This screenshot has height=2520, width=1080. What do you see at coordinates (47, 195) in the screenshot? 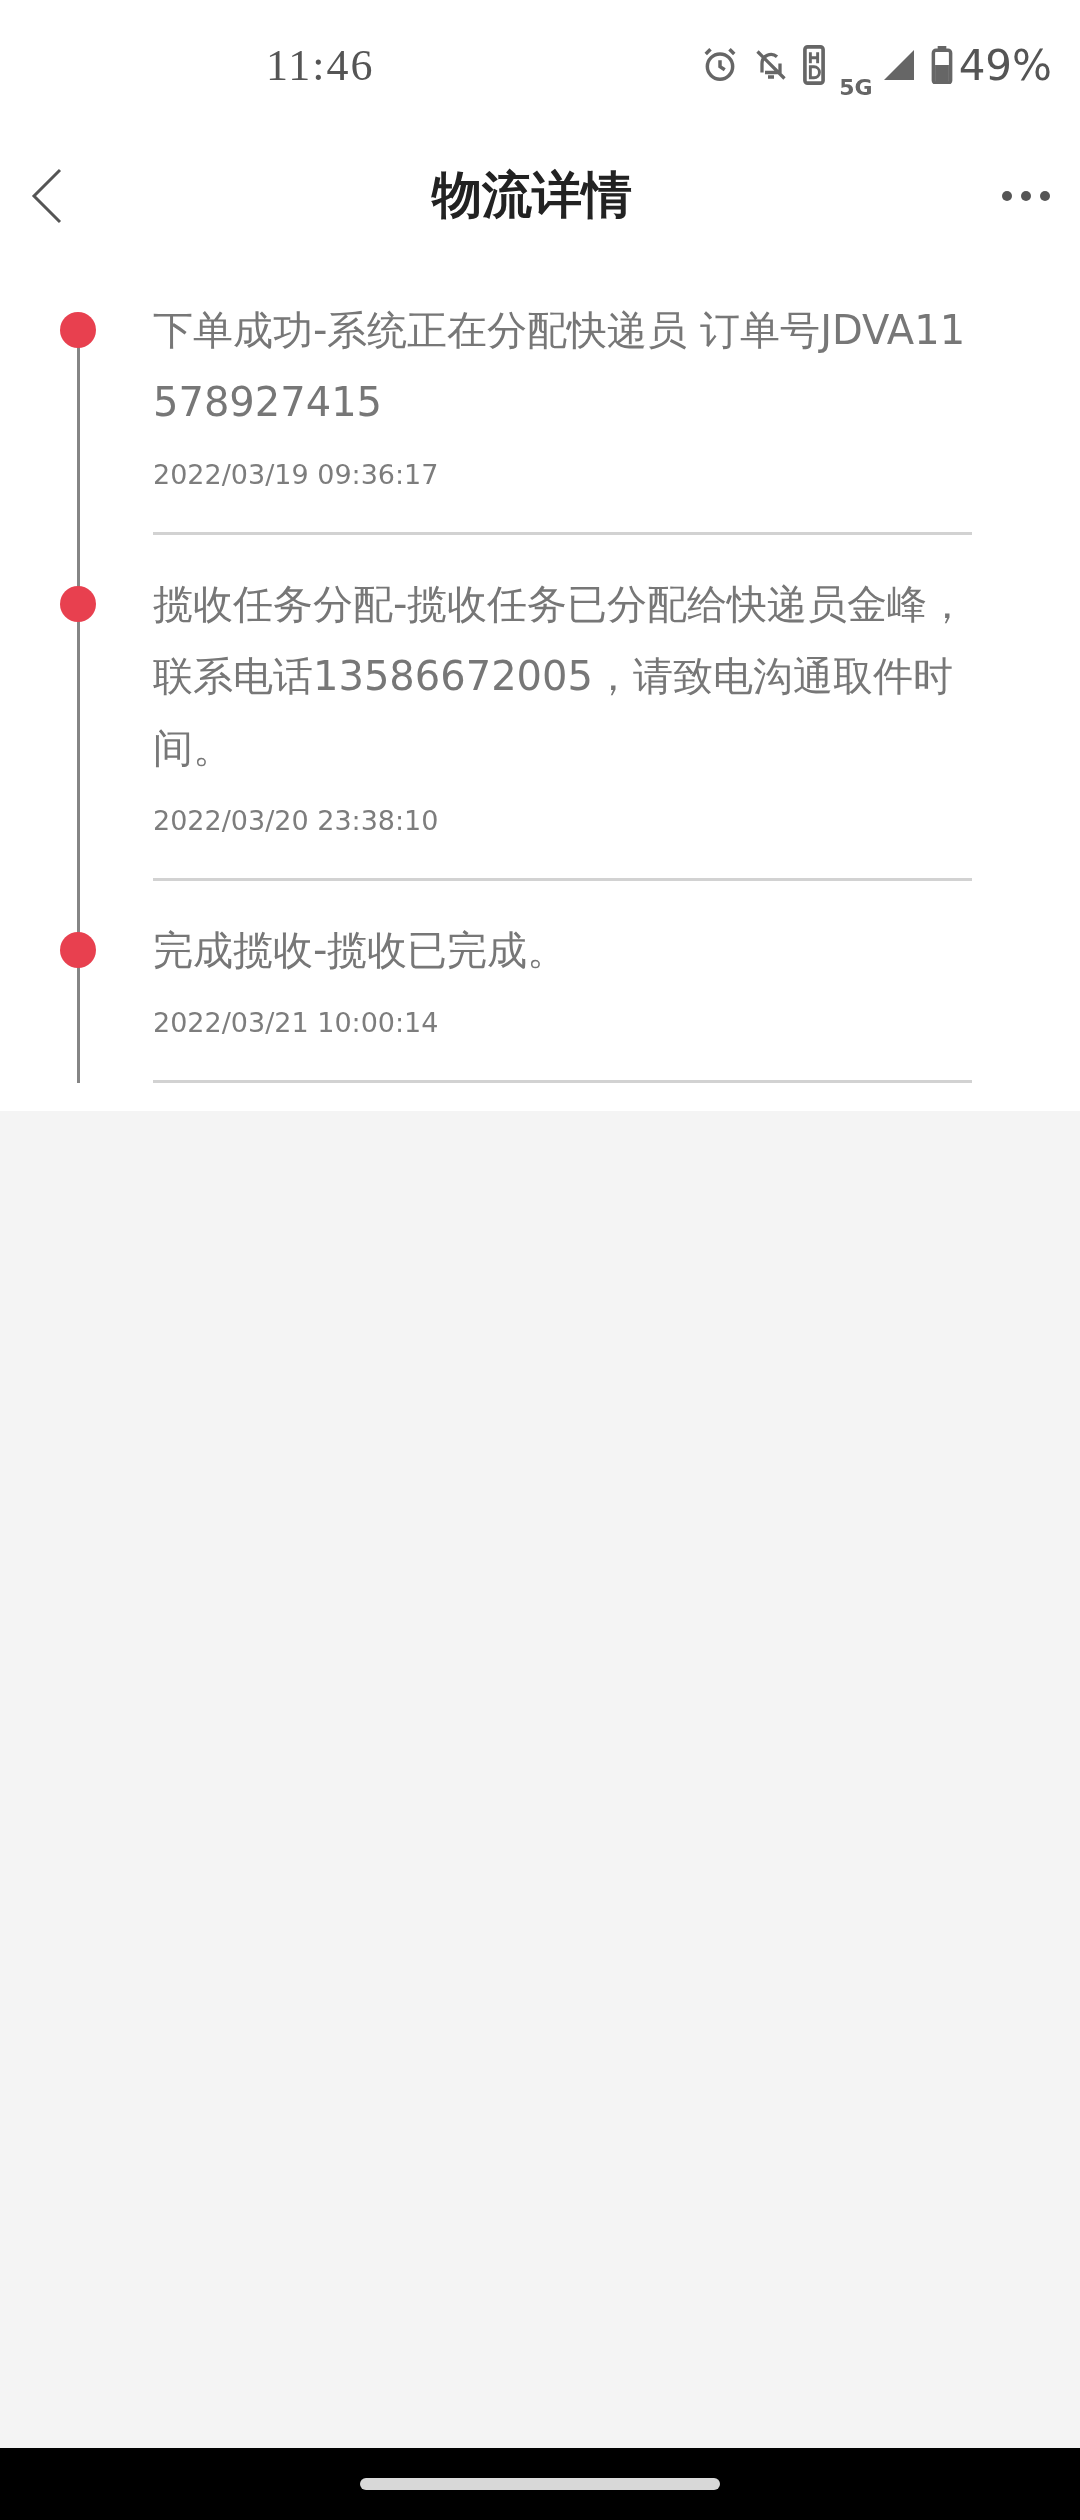
I see `back-icon` at bounding box center [47, 195].